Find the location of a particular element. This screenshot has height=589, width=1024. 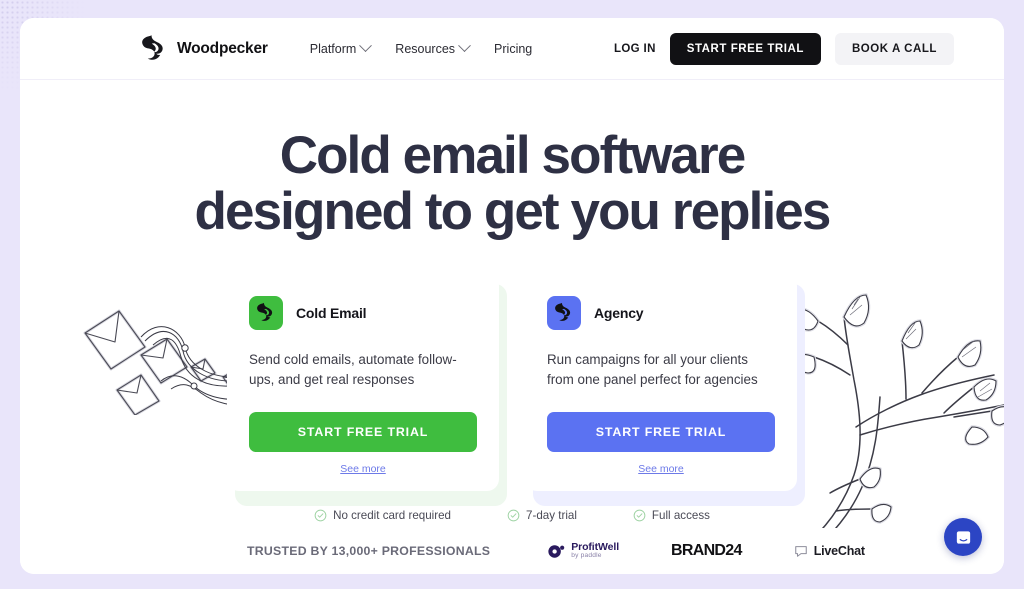

benefit-label: Full access is located at coordinates (680, 516).